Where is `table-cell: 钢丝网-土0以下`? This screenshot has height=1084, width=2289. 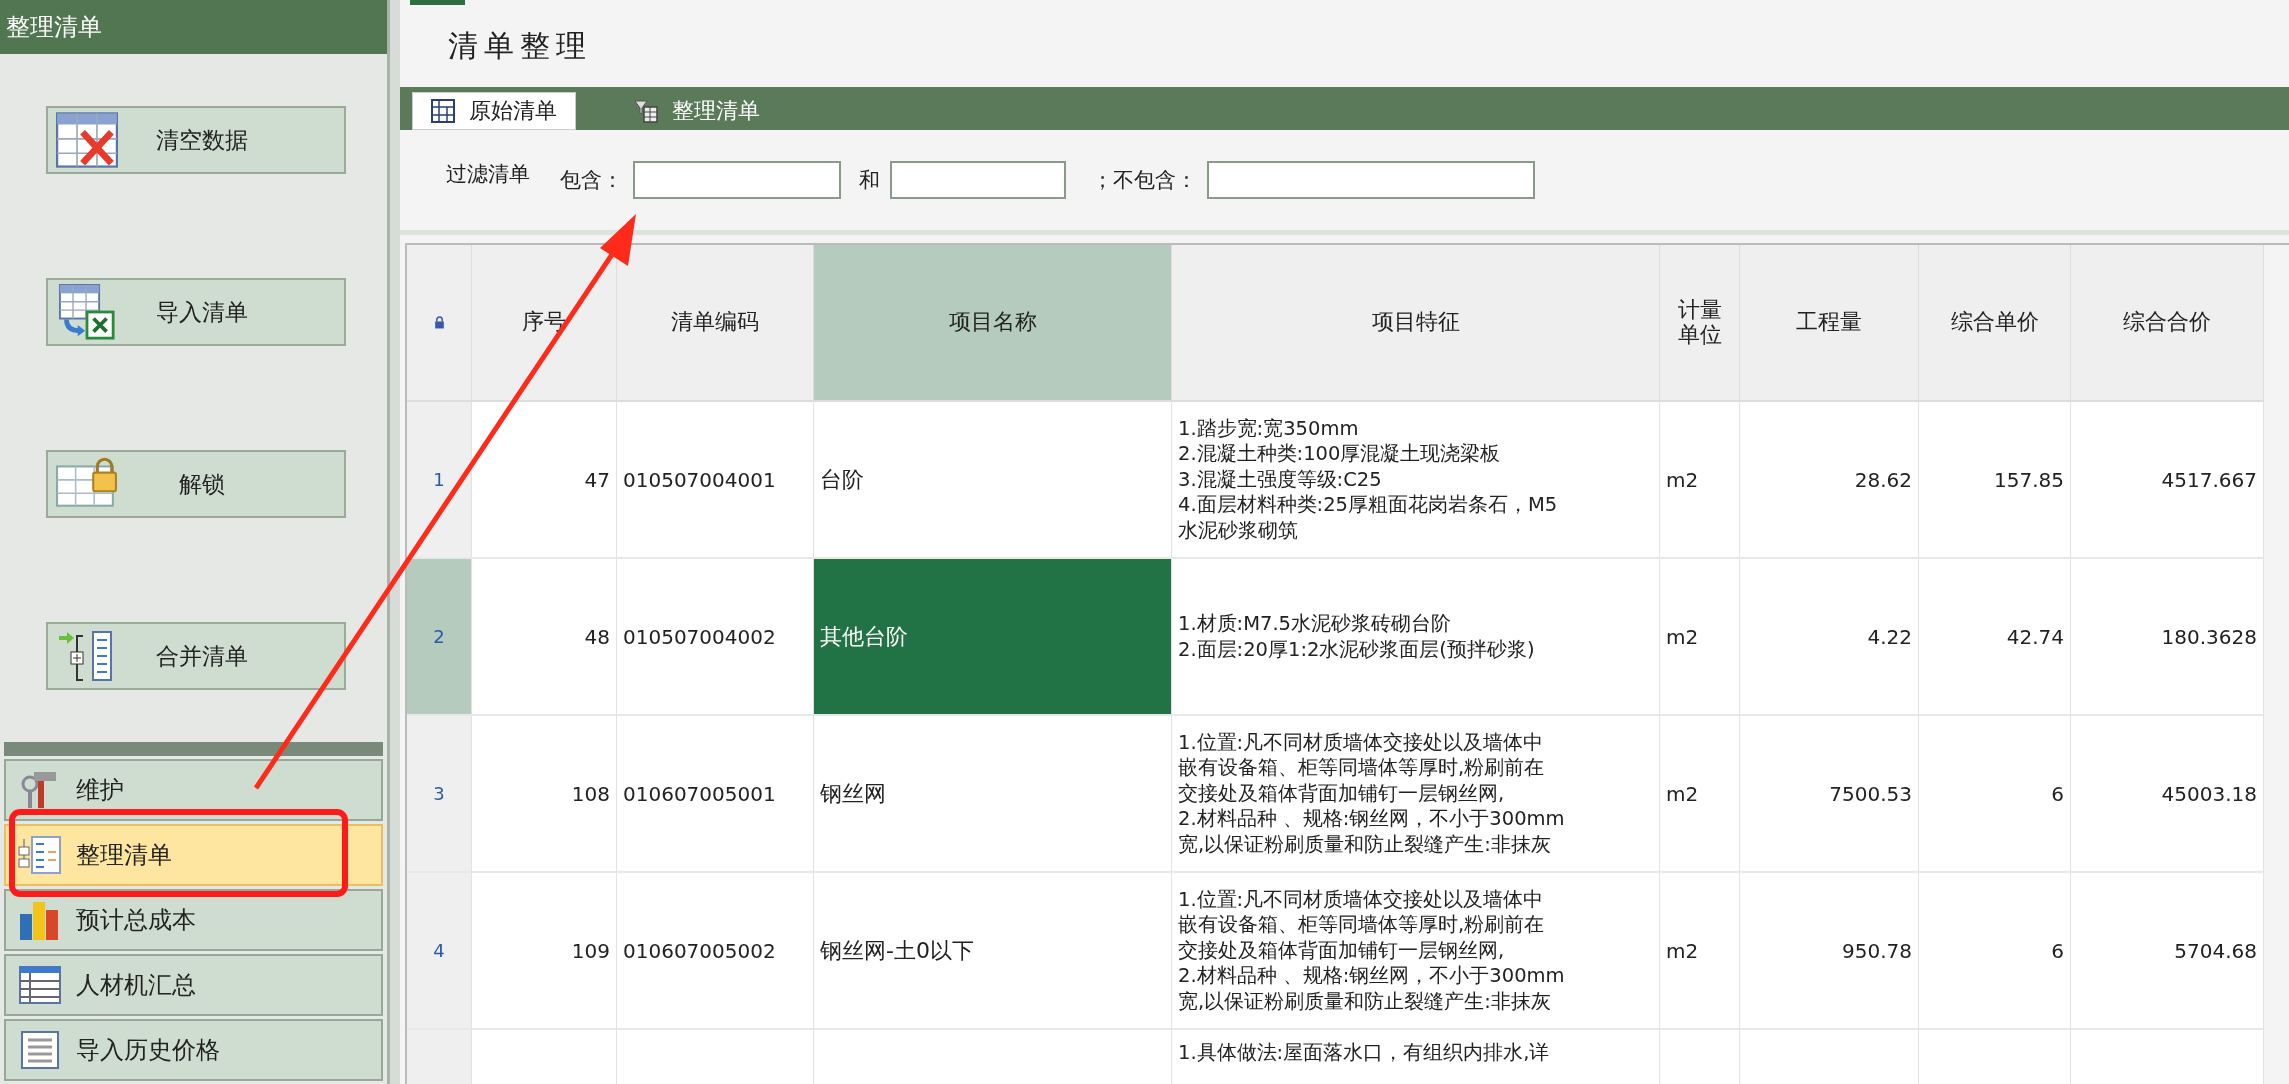
table-cell: 钢丝网-土0以下 is located at coordinates (993, 951).